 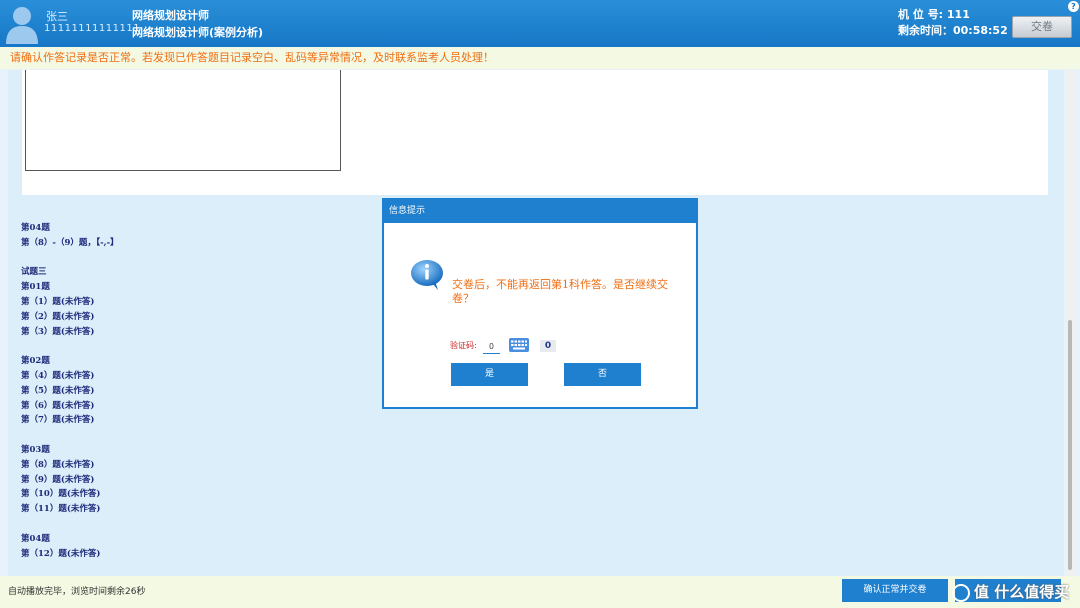 What do you see at coordinates (61, 494) in the screenshot?
I see `question-list-item: 第（10）题(未作答)` at bounding box center [61, 494].